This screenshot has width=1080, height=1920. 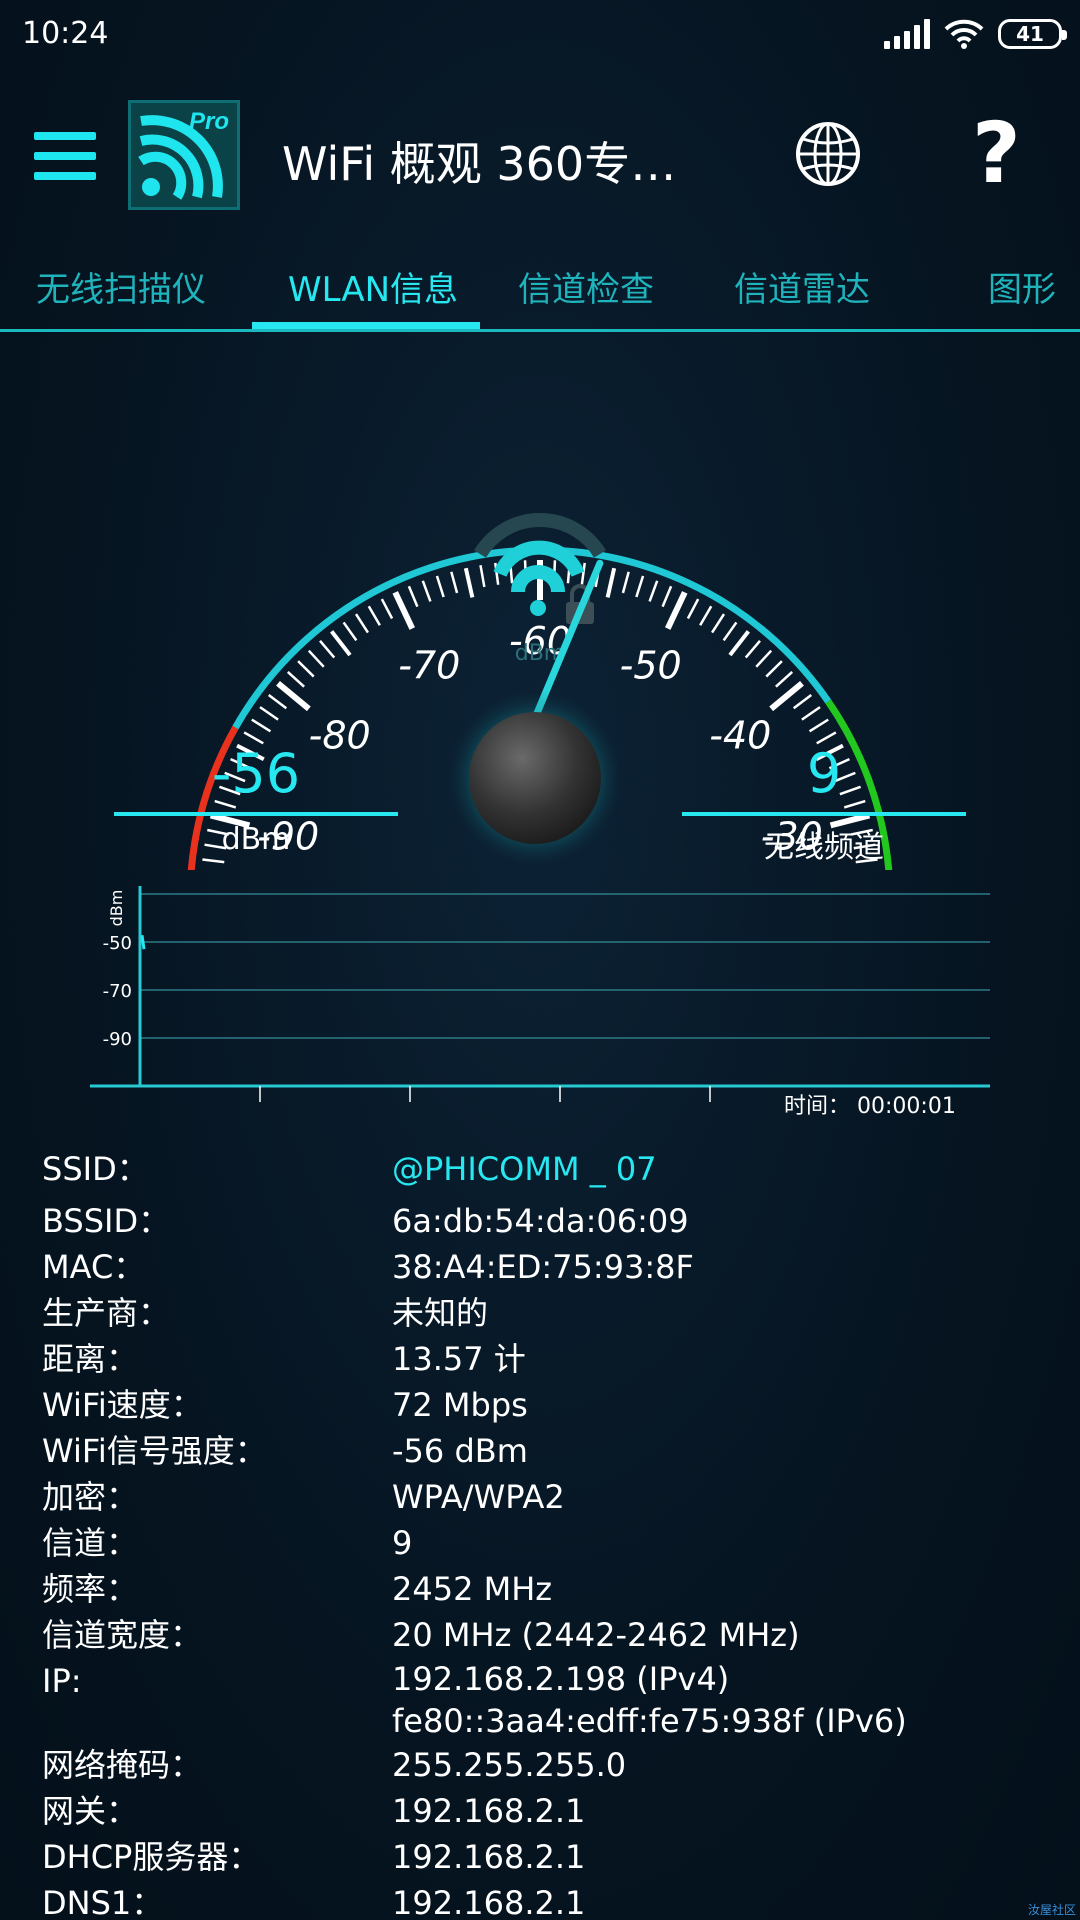 What do you see at coordinates (429, 666) in the screenshot?
I see `gauge-tick-label: -70` at bounding box center [429, 666].